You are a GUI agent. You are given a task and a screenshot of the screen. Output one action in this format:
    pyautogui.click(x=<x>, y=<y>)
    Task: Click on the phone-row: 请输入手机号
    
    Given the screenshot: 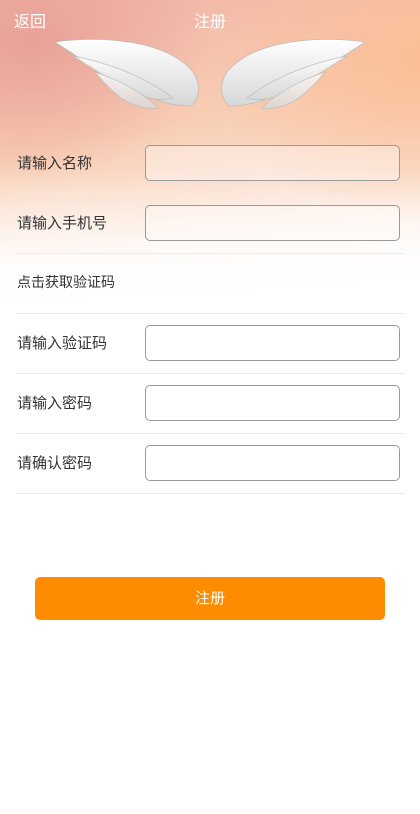 What is the action you would take?
    pyautogui.click(x=210, y=224)
    